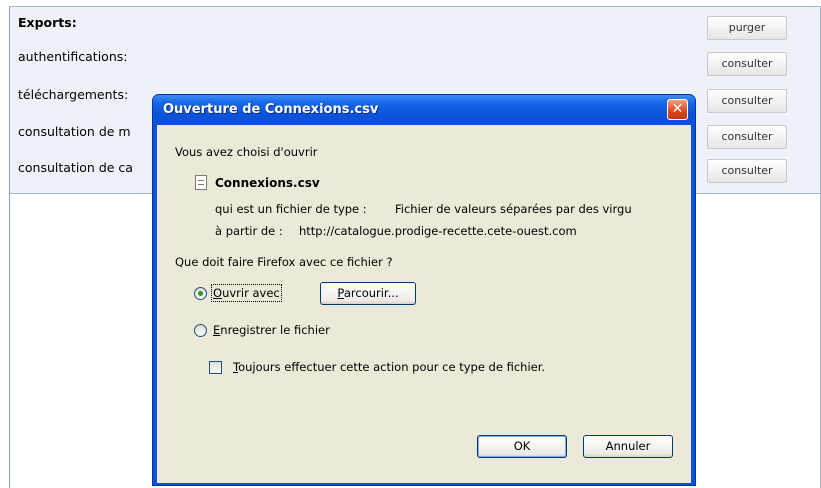 The image size is (821, 488). I want to click on always-do-checkbox, so click(215, 367).